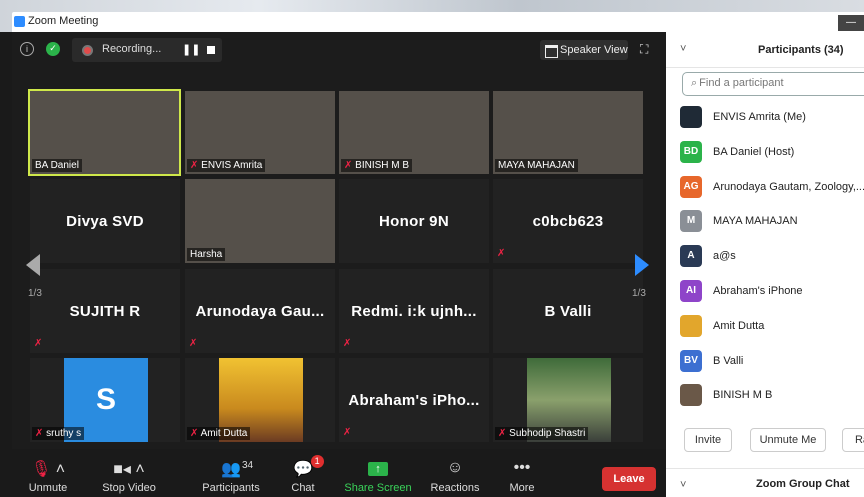 The width and height of the screenshot is (864, 497). I want to click on tile-name-label: ✗ Amit Dutta, so click(219, 433).